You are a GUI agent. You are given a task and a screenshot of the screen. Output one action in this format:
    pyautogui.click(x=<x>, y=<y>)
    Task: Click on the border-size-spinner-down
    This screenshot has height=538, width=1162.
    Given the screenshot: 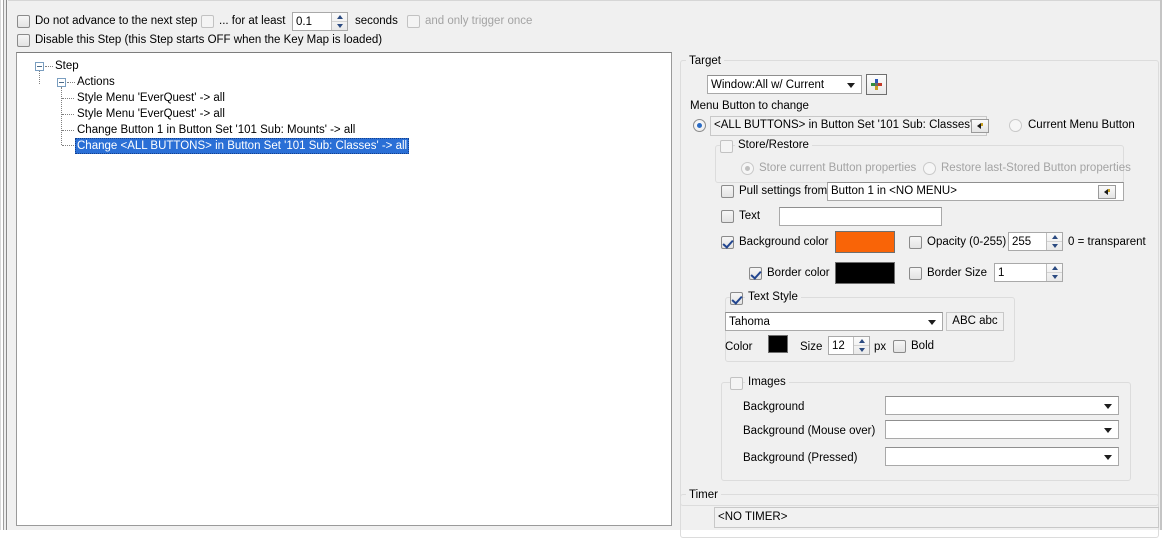 What is the action you would take?
    pyautogui.click(x=1054, y=277)
    